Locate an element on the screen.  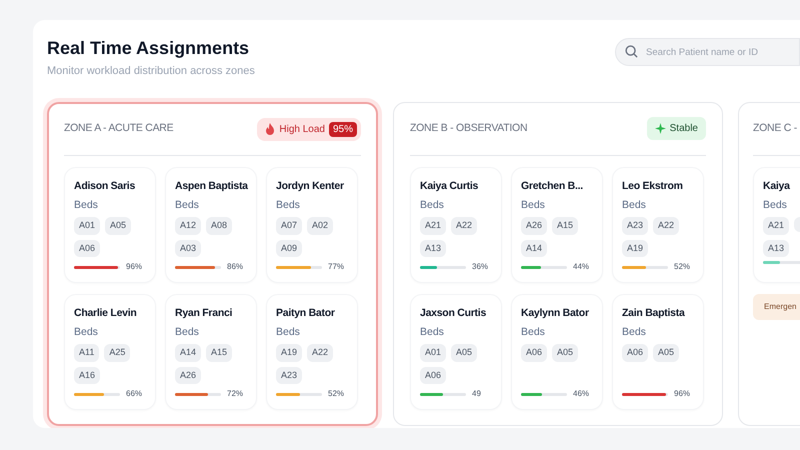
zone-title: ZONE A - ACUTE CARE is located at coordinates (119, 128).